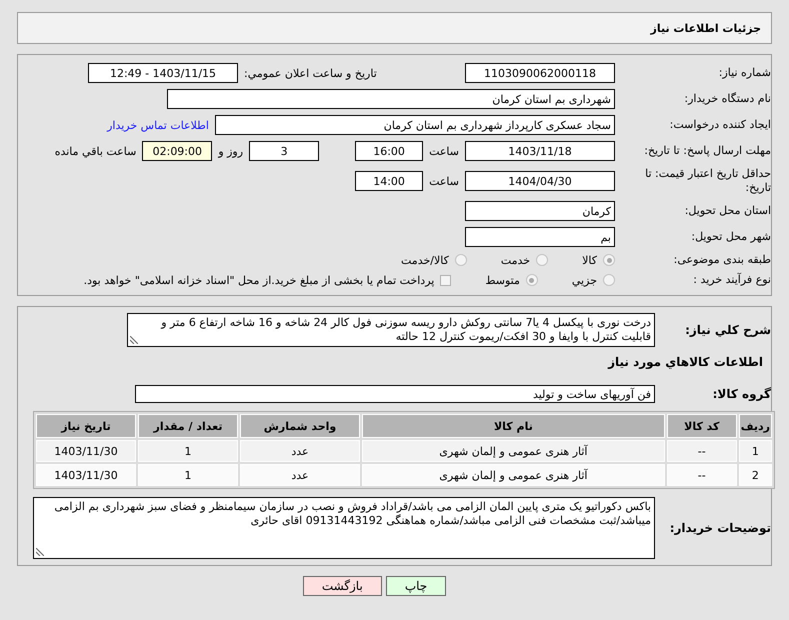  Describe the element at coordinates (425, 260) in the screenshot. I see `radio-label: کالا/خدمت` at that location.